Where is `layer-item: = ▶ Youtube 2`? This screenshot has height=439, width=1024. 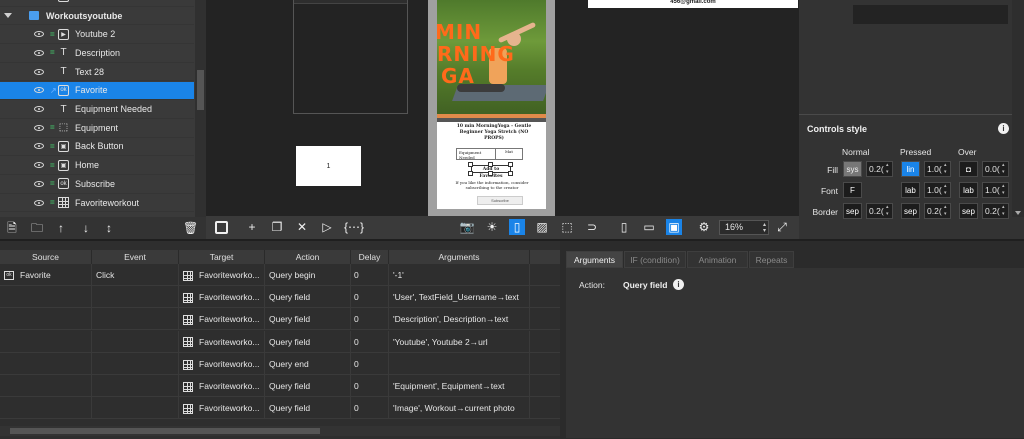 layer-item: = ▶ Youtube 2 is located at coordinates (97, 35).